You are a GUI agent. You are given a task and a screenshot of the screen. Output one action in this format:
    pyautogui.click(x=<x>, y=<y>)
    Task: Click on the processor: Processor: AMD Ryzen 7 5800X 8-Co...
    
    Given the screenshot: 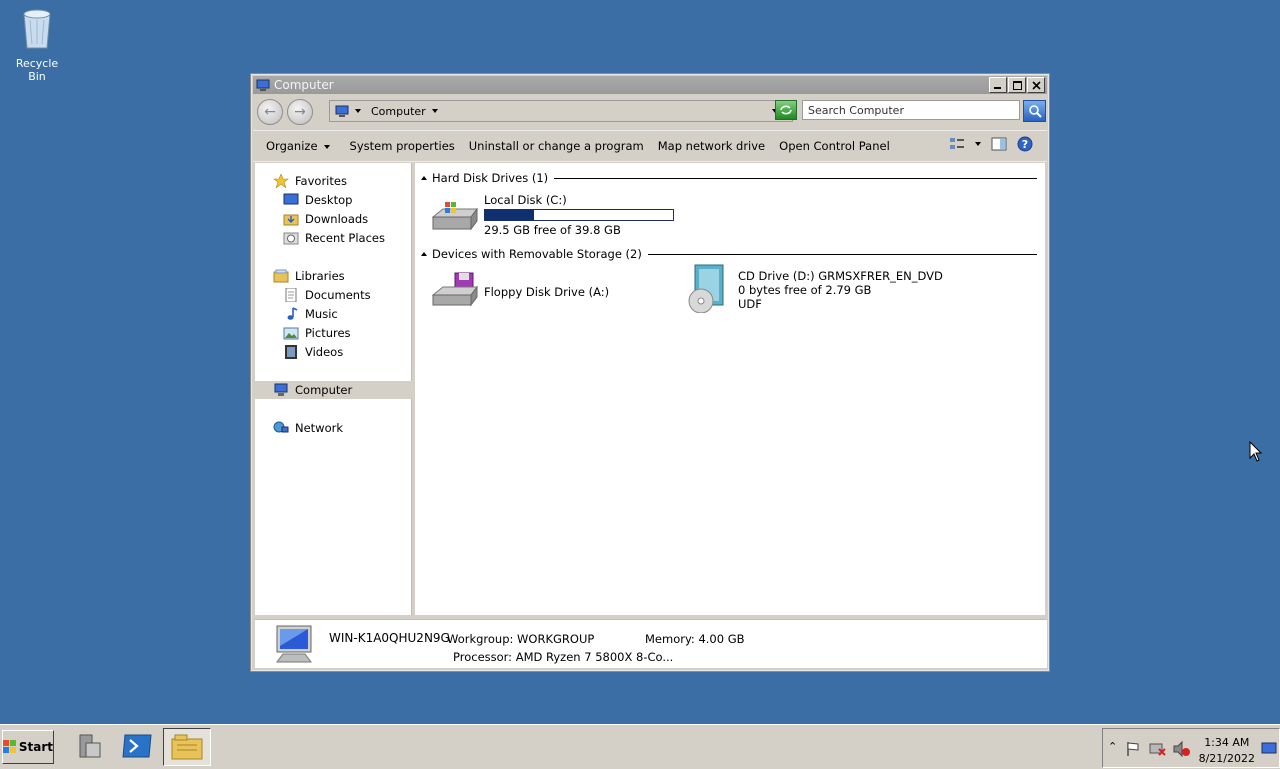 What is the action you would take?
    pyautogui.click(x=563, y=657)
    